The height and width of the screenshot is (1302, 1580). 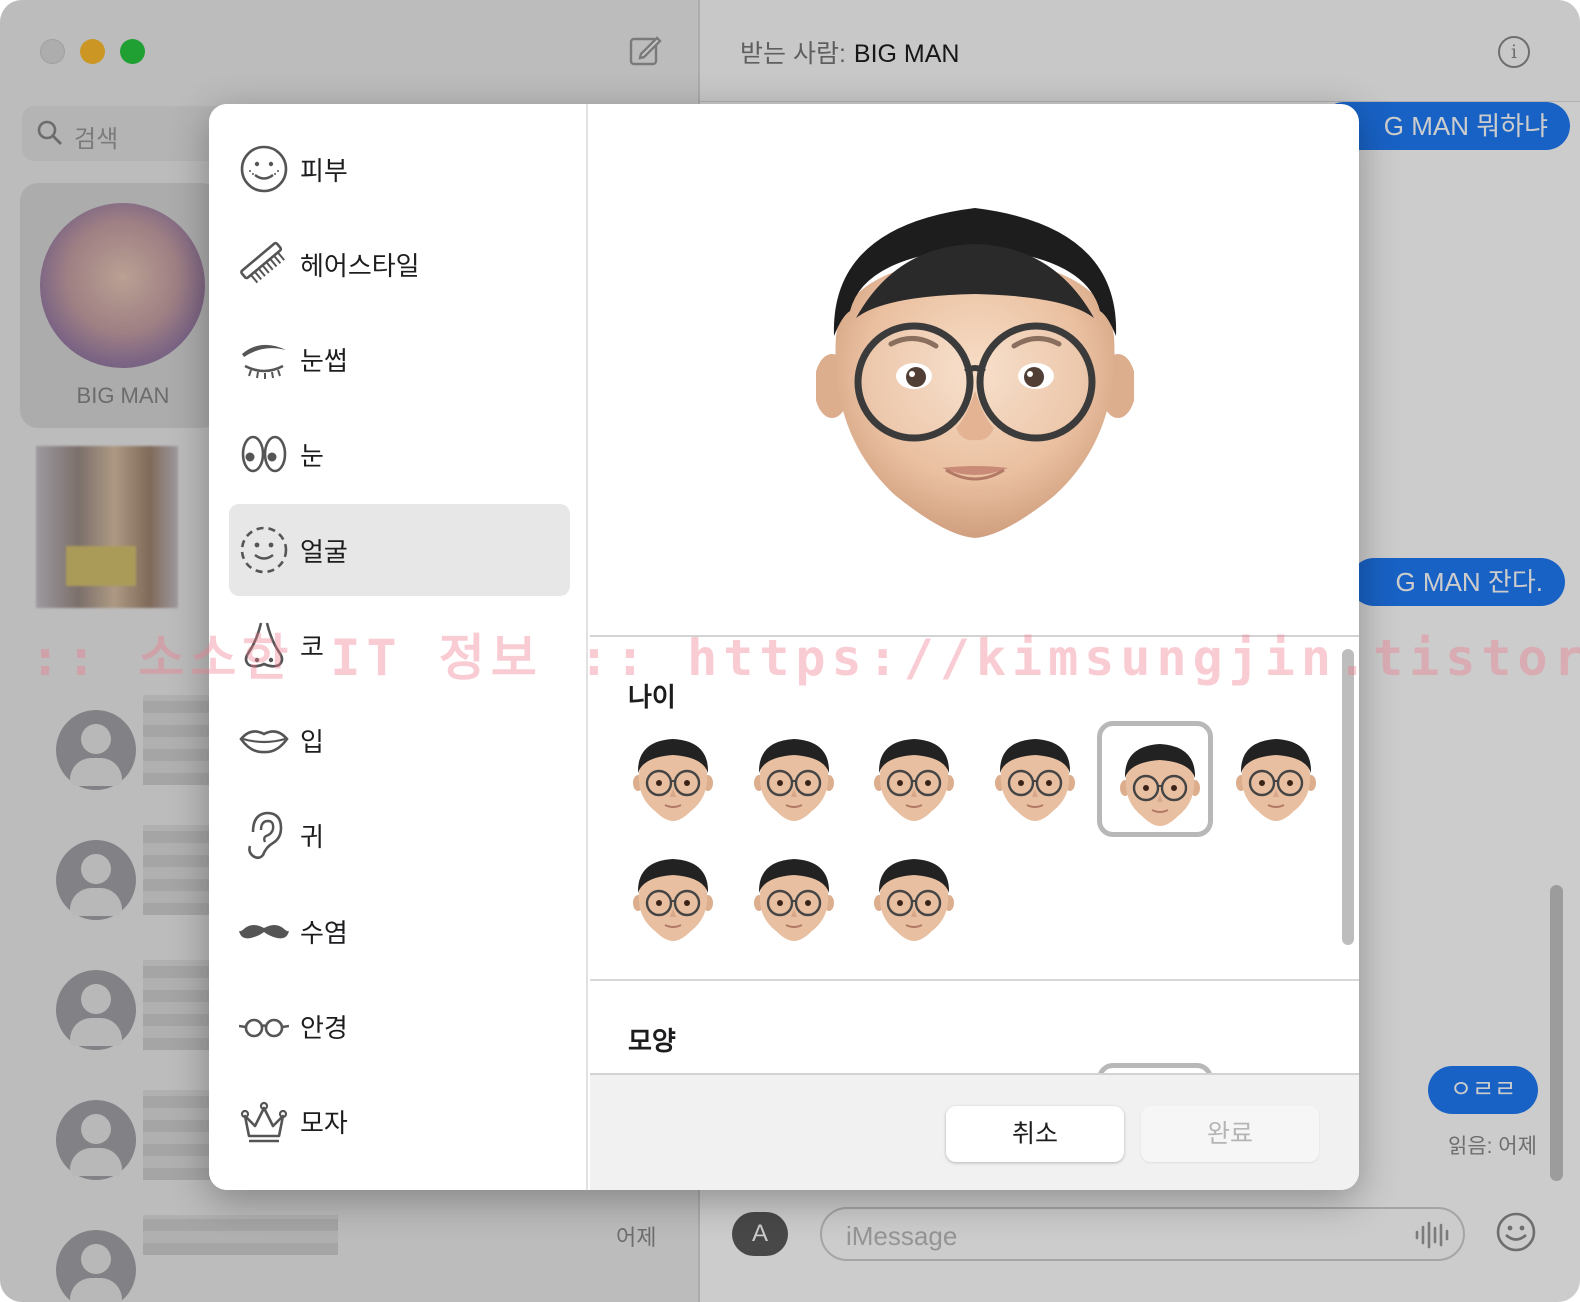 What do you see at coordinates (264, 1028) in the screenshot?
I see `glasses-icon` at bounding box center [264, 1028].